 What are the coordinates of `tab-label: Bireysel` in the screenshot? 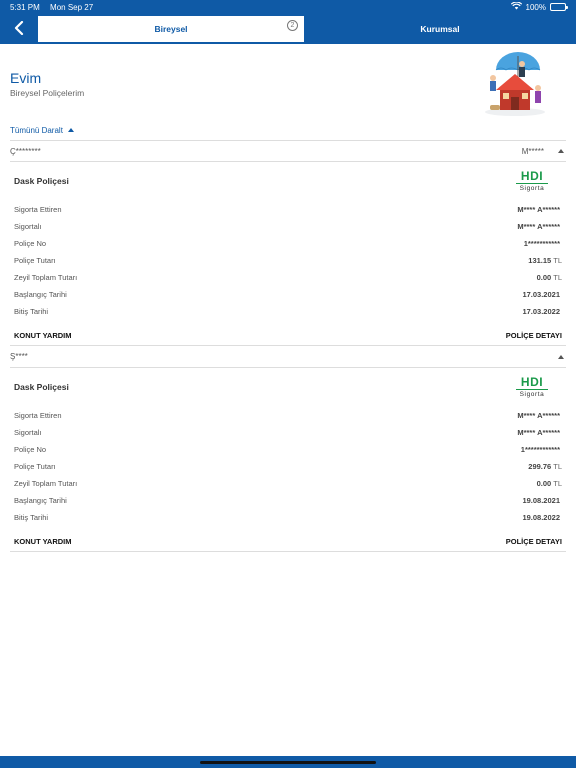 It's located at (171, 29).